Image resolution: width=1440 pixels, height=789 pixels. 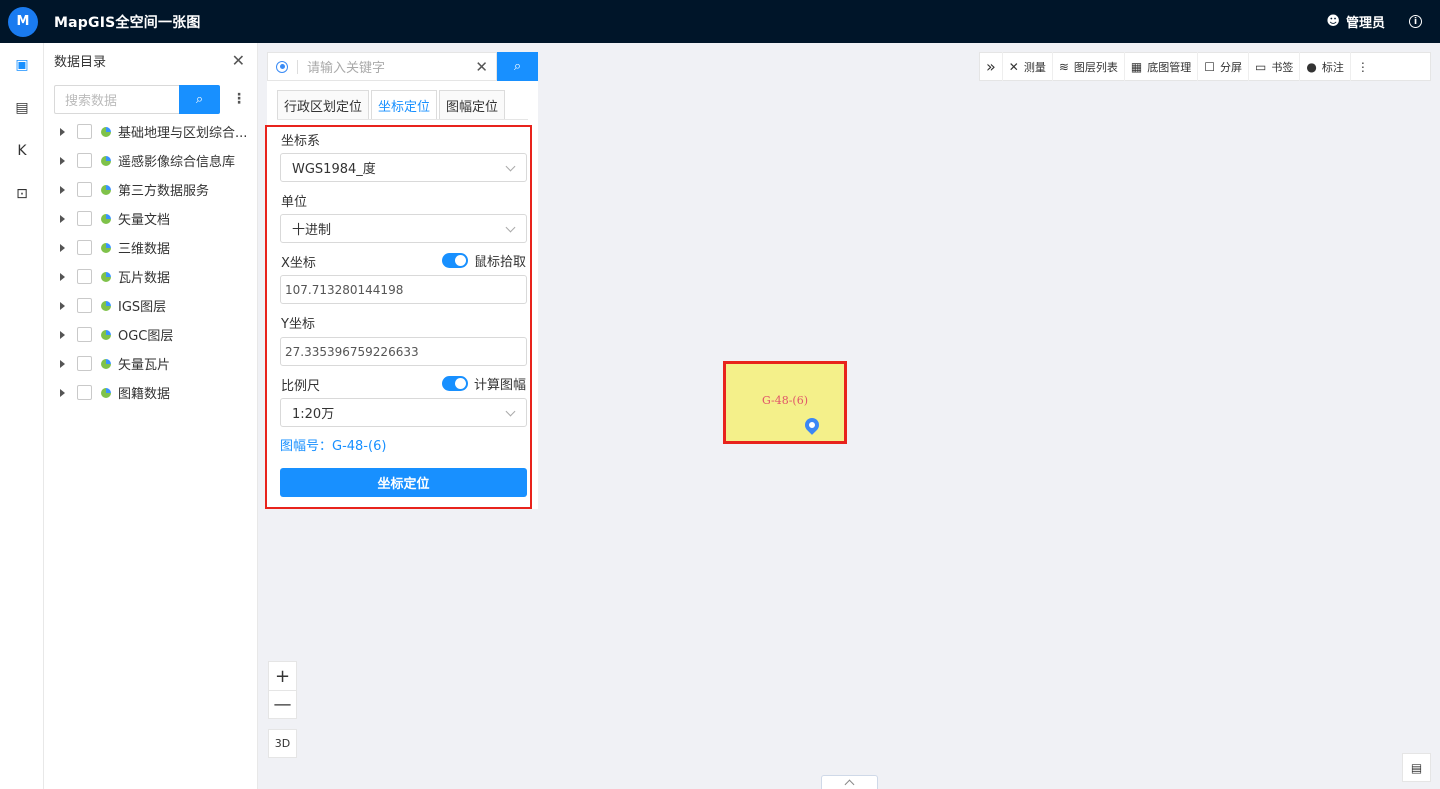 What do you see at coordinates (1363, 66) in the screenshot?
I see `toolbar-more-button: ⋮` at bounding box center [1363, 66].